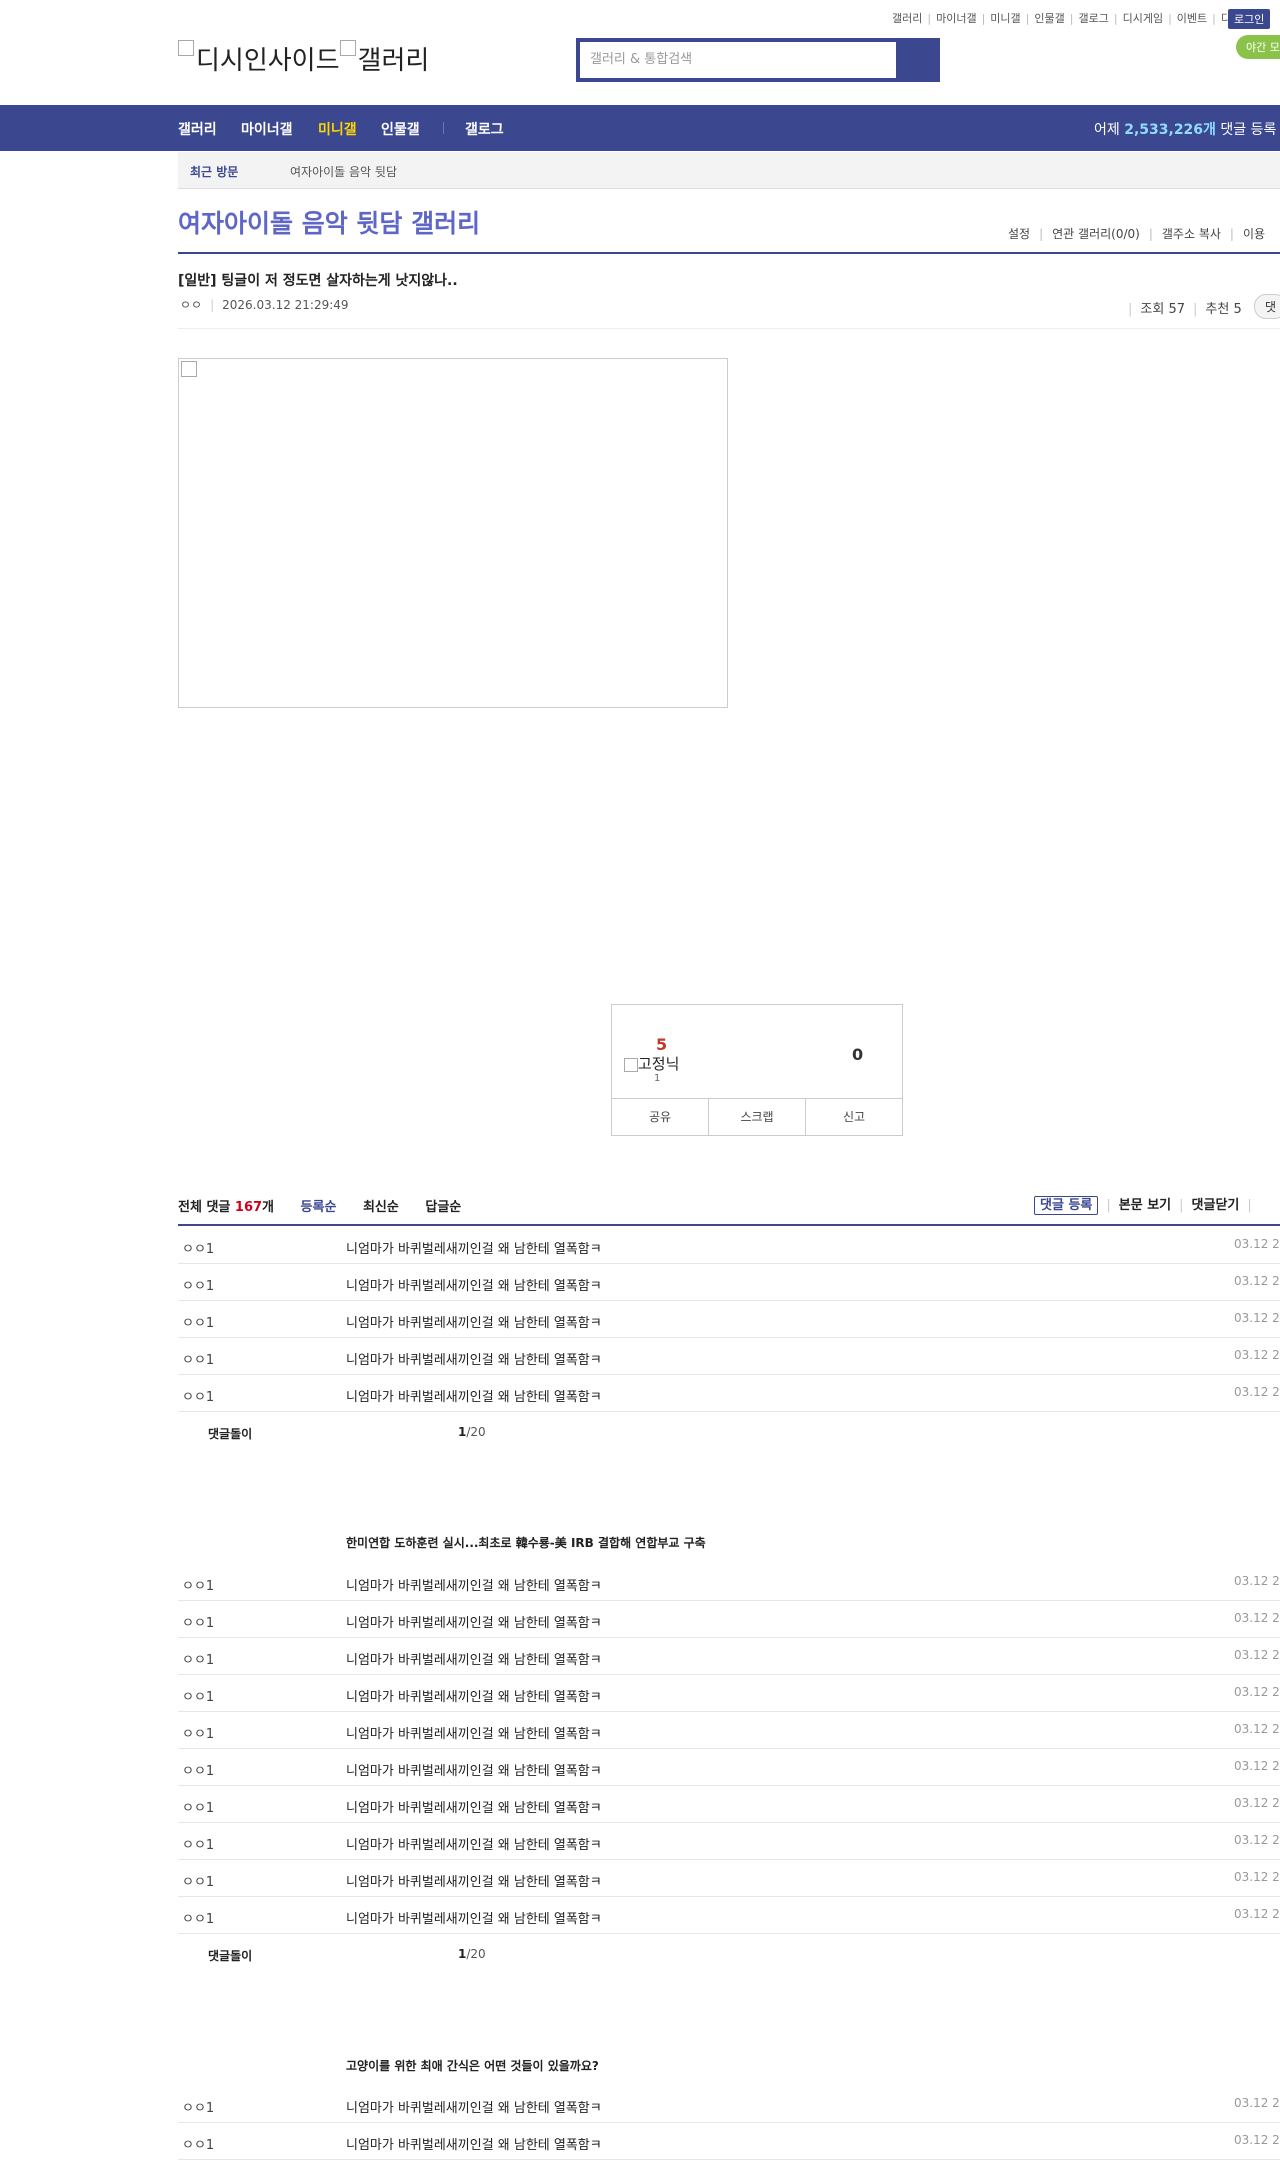 This screenshot has width=1280, height=2160. Describe the element at coordinates (393, 61) in the screenshot. I see `logo-sub: 갤러리` at that location.